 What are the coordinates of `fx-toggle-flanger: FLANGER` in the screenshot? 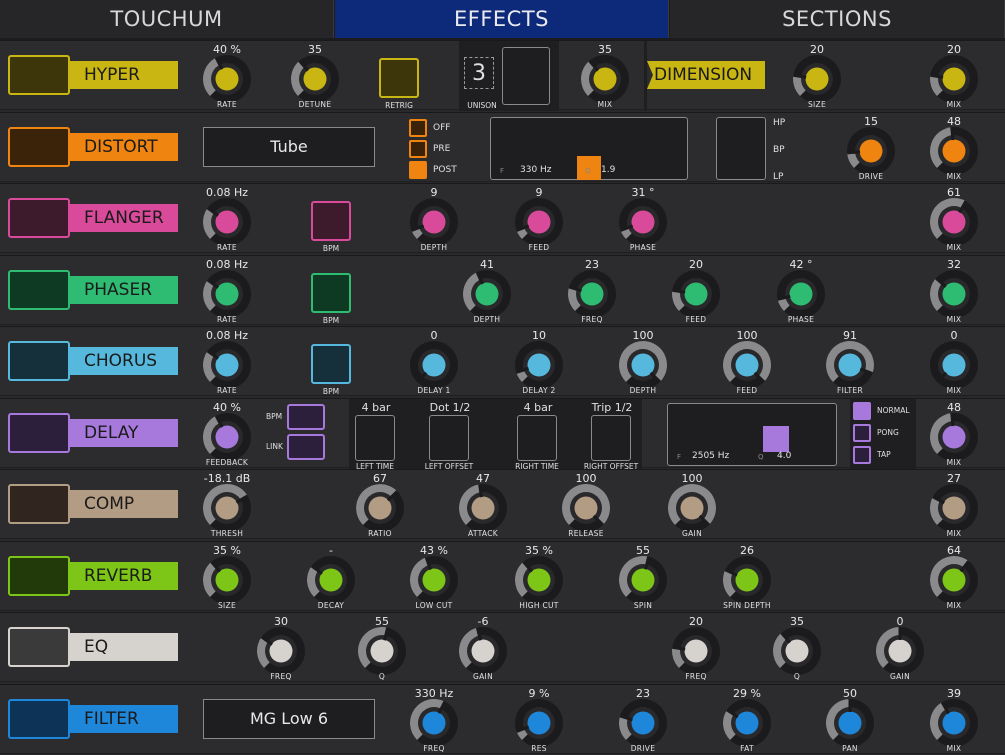 It's located at (93, 218).